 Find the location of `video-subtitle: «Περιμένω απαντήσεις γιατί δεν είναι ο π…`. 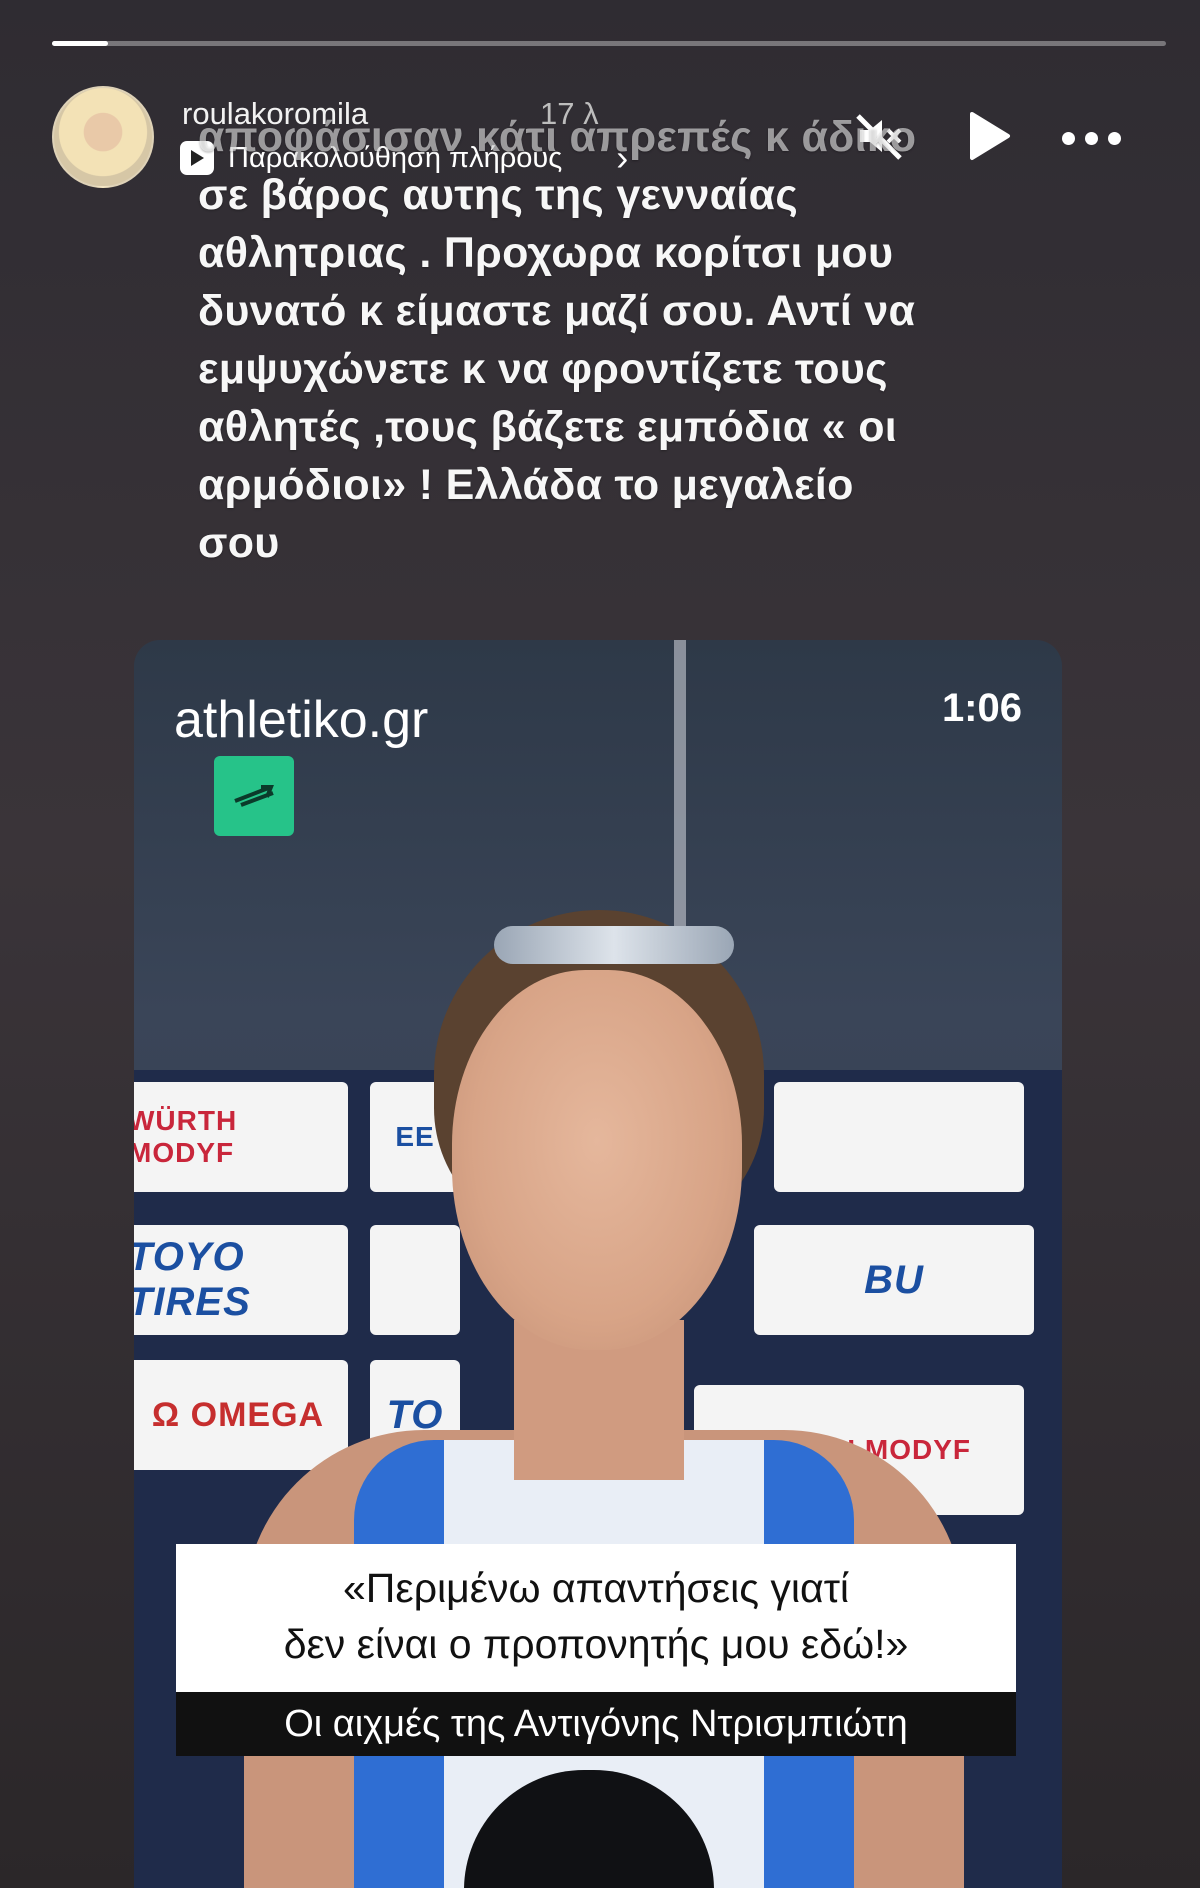

video-subtitle: «Περιμένω απαντήσεις γιατί δεν είναι ο π… is located at coordinates (596, 1618).